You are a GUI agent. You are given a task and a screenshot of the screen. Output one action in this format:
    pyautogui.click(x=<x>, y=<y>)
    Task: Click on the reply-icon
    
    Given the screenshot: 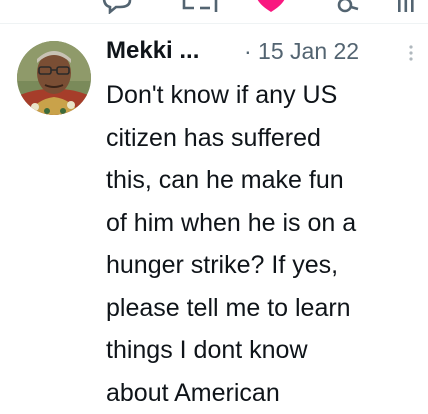 What is the action you would take?
    pyautogui.click(x=117, y=7)
    